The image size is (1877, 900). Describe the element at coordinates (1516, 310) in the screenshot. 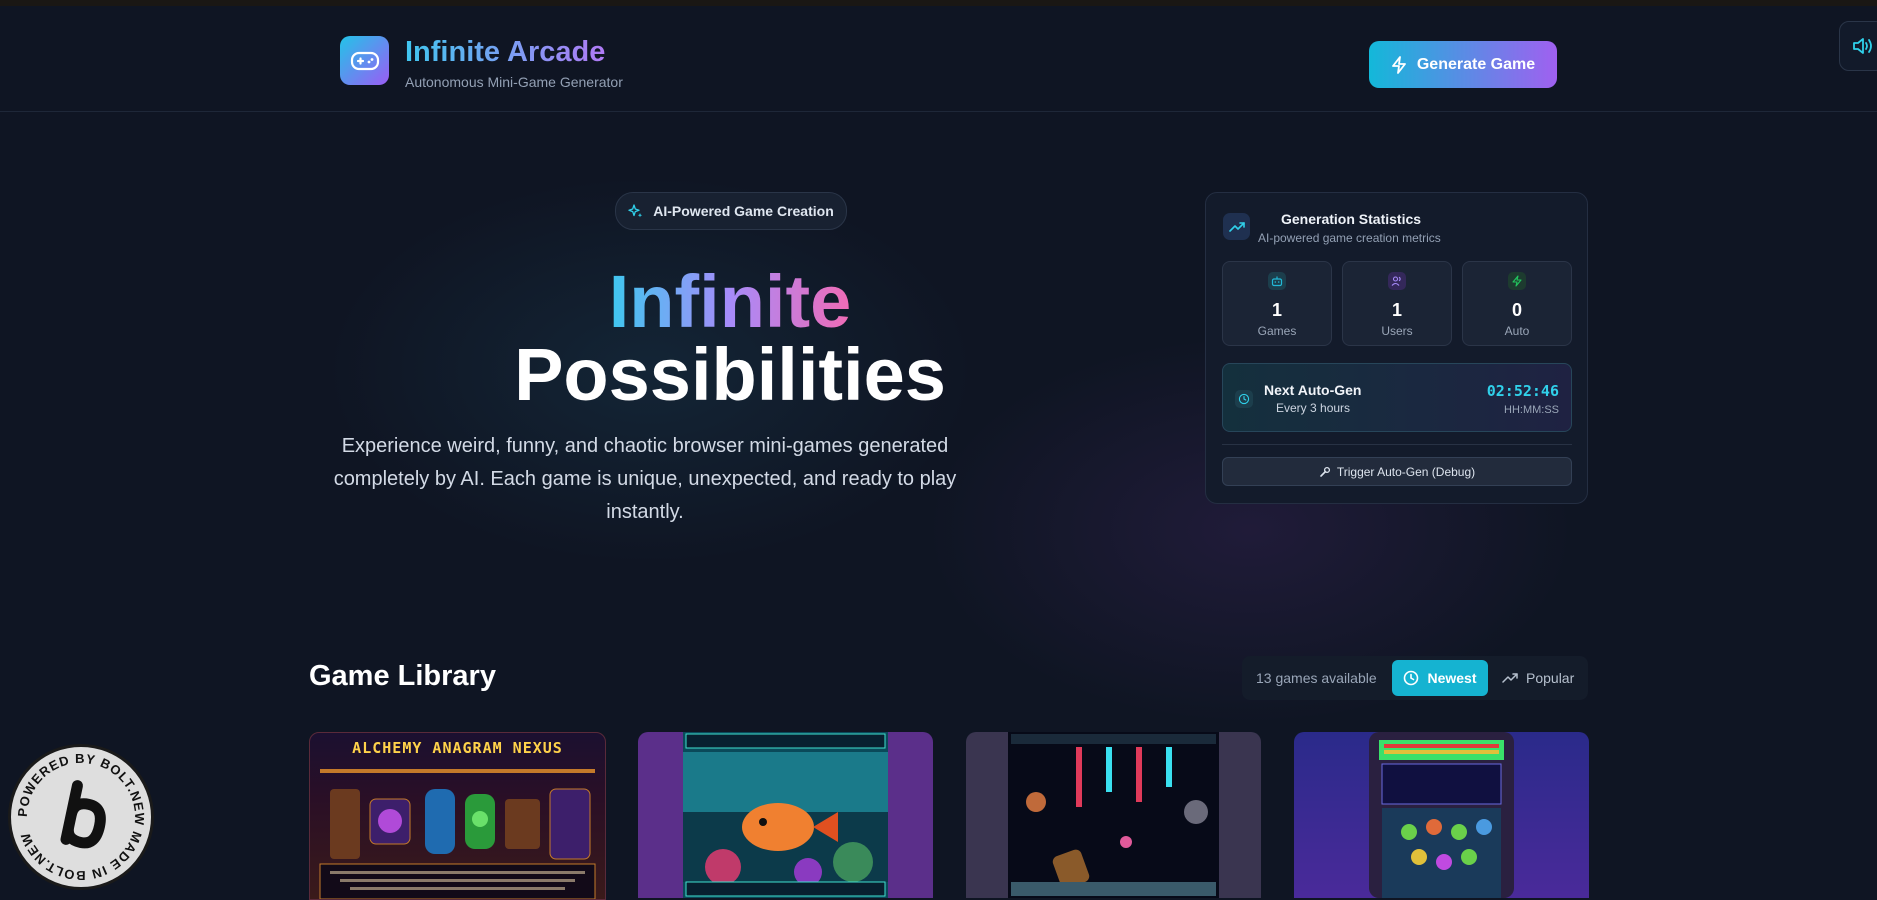

I see `stat-auto-value: 0` at that location.